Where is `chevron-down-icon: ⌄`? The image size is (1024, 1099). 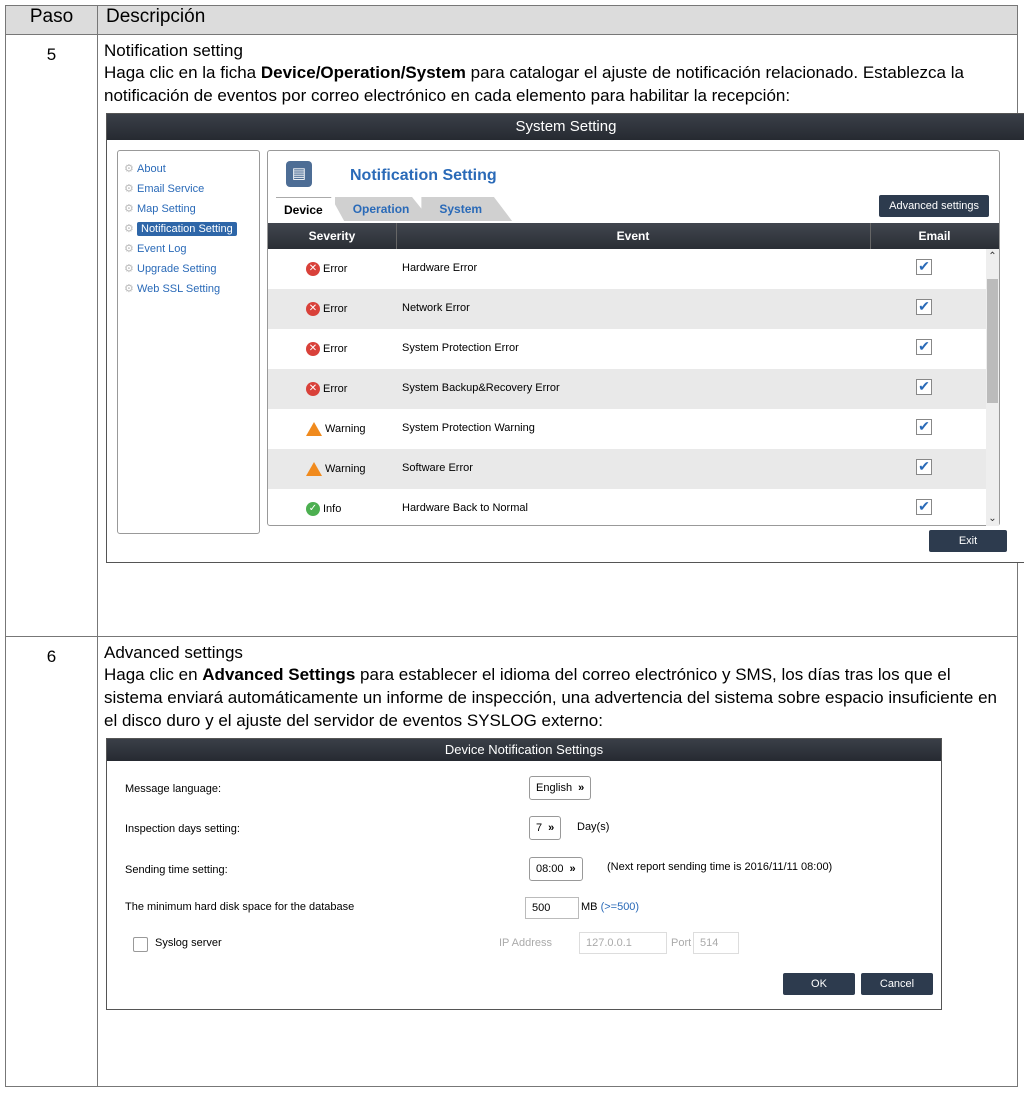 chevron-down-icon: ⌄ is located at coordinates (992, 518).